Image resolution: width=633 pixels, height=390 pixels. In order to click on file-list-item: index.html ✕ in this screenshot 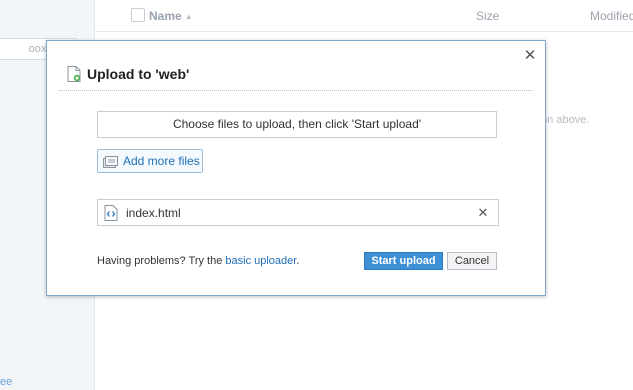, I will do `click(298, 212)`.